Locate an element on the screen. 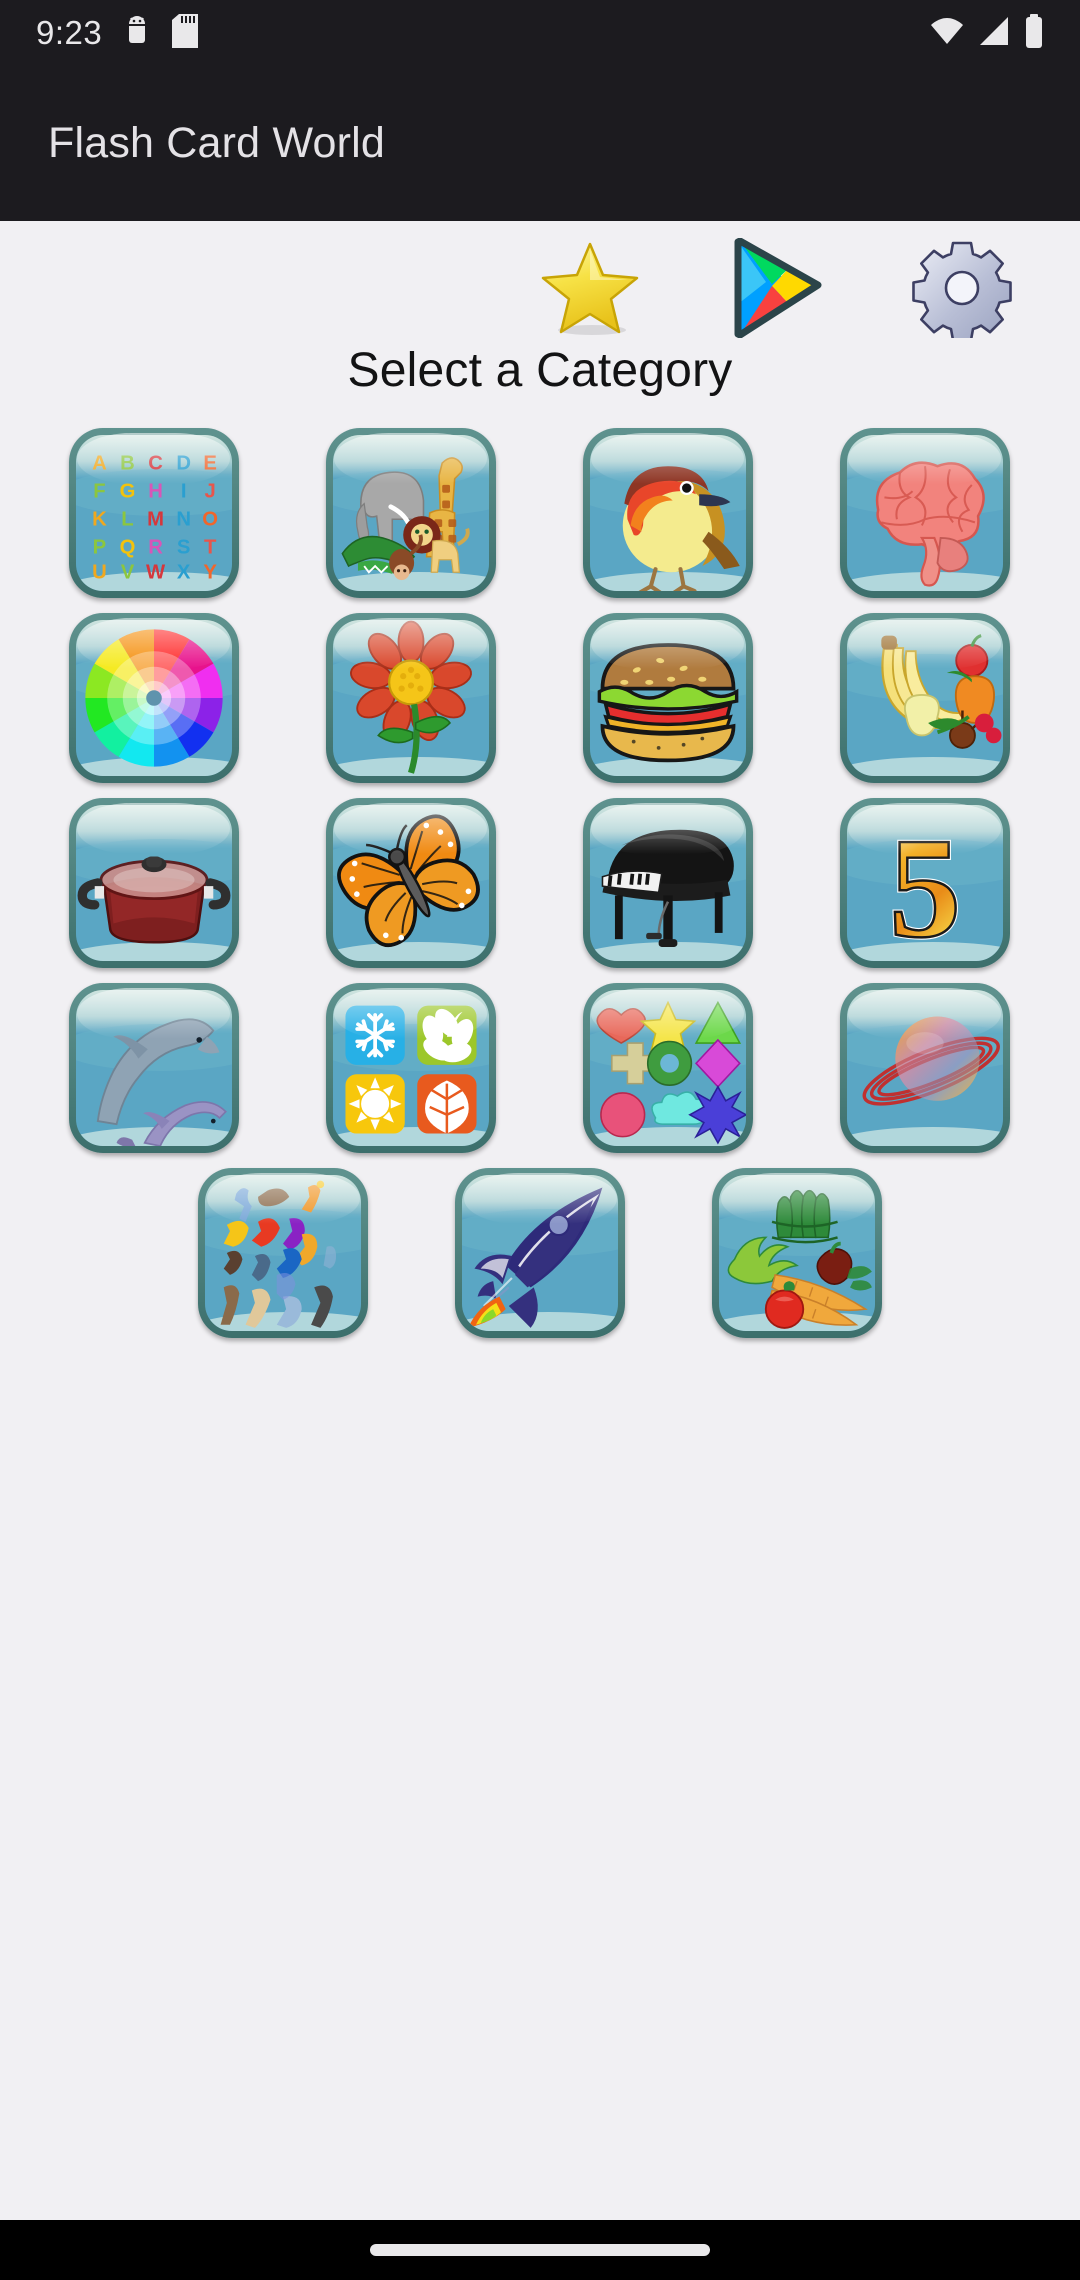  google-play-button is located at coordinates (776, 290).